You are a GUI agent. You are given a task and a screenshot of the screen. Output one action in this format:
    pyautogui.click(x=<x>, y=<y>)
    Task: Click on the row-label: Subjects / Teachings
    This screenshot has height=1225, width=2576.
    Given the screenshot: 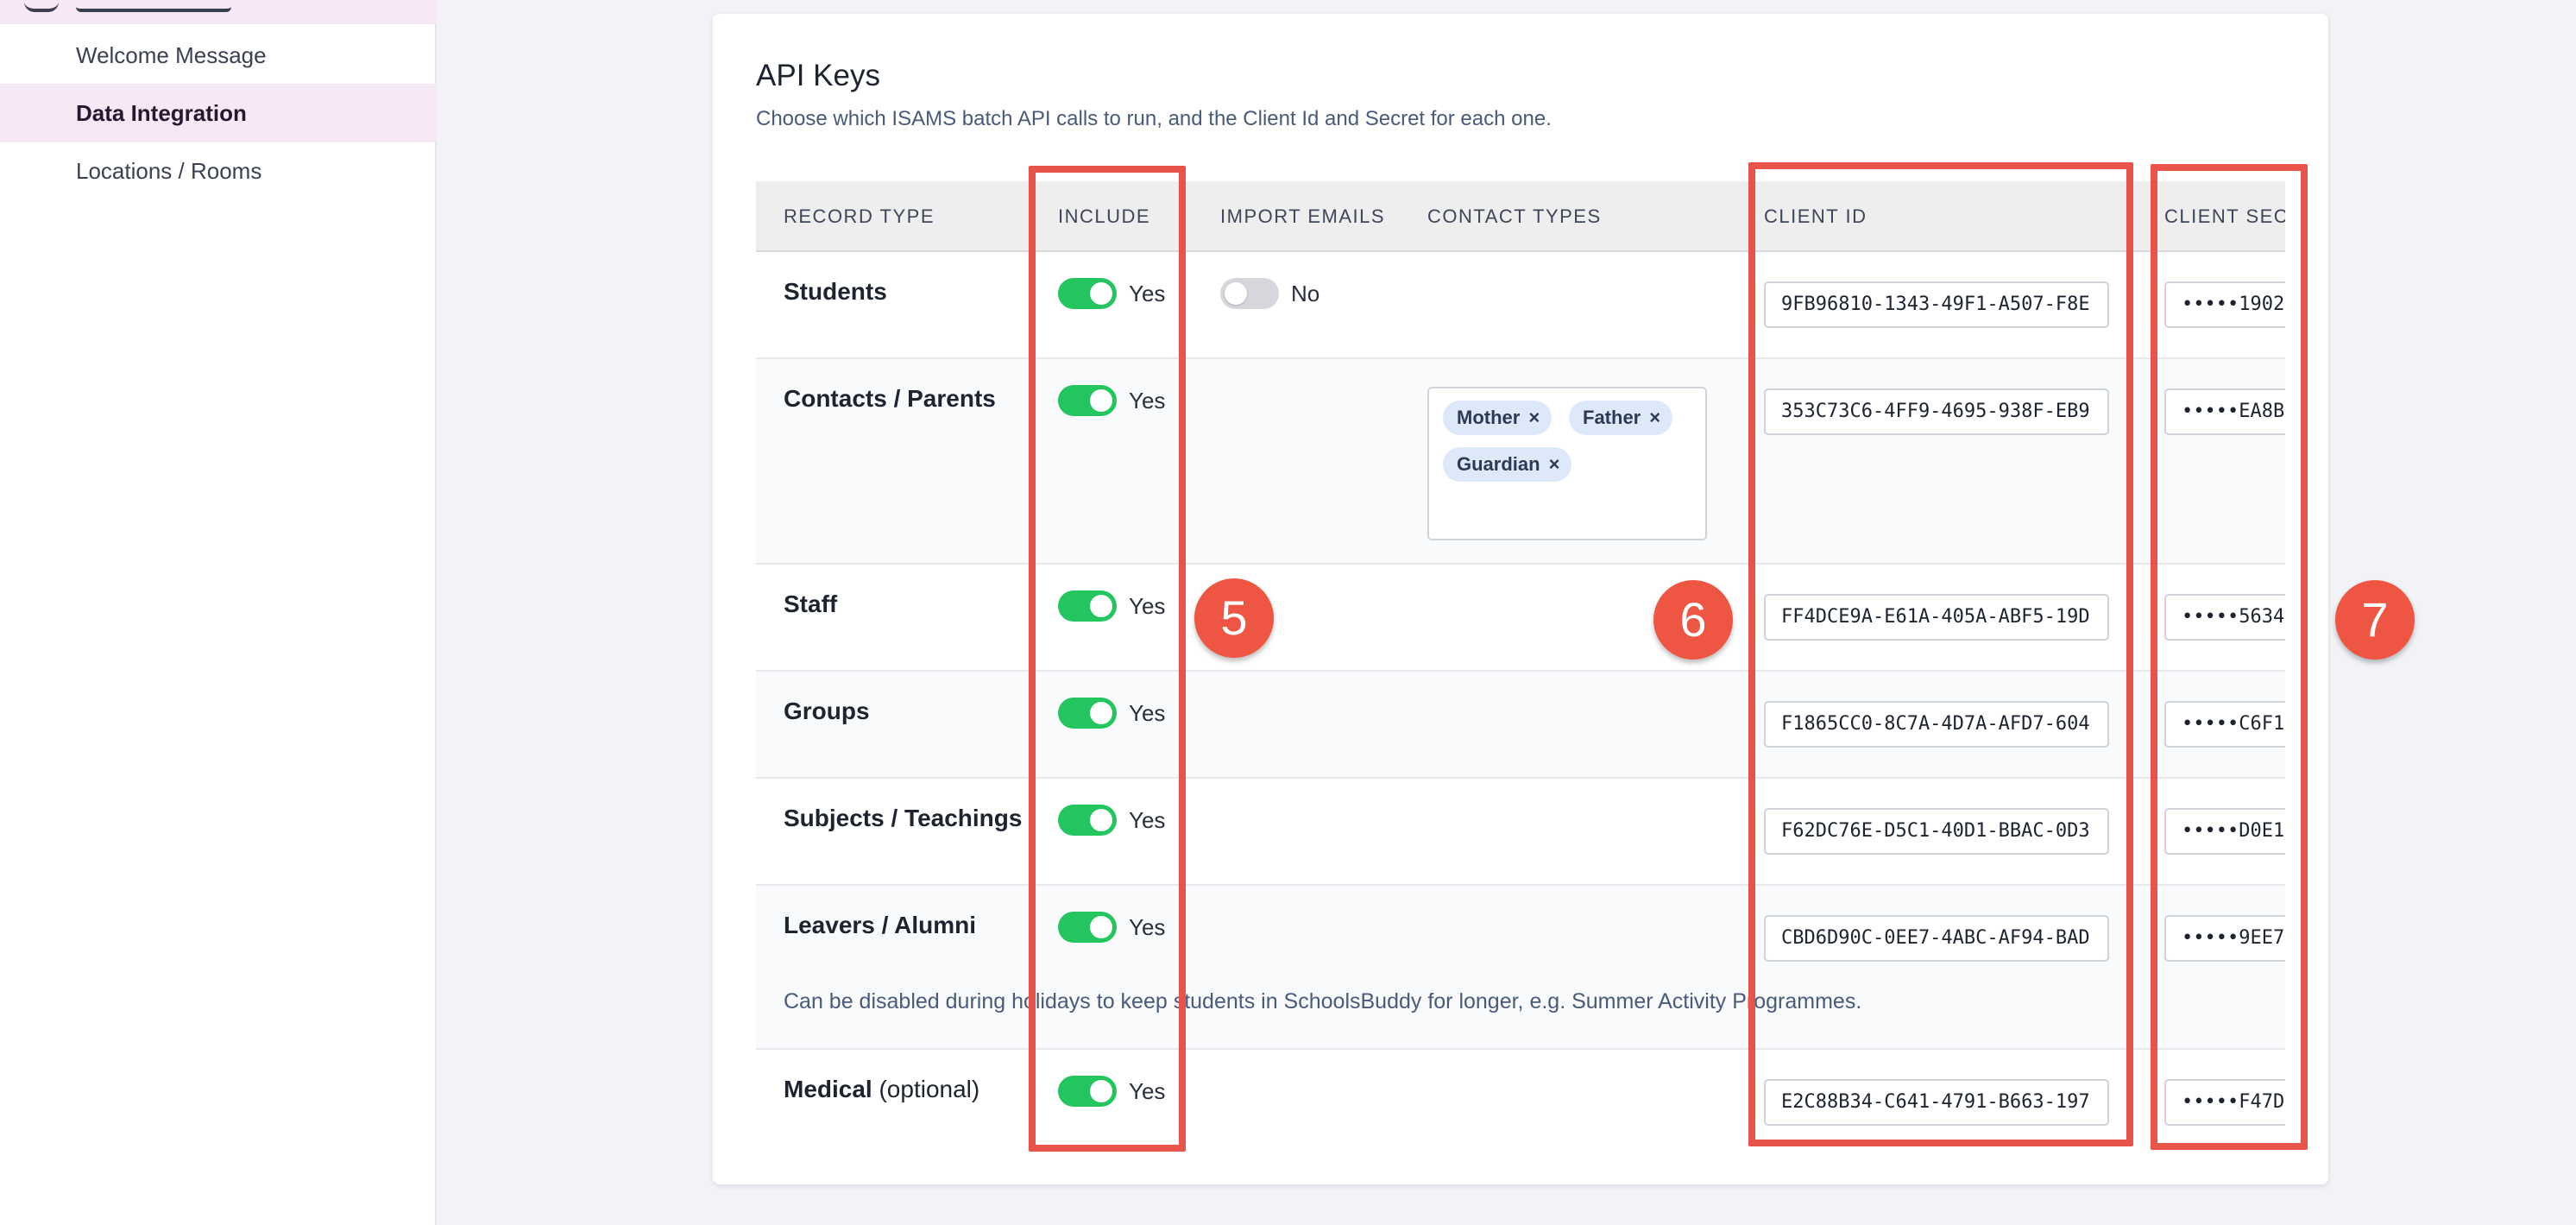 What is the action you would take?
    pyautogui.click(x=903, y=818)
    